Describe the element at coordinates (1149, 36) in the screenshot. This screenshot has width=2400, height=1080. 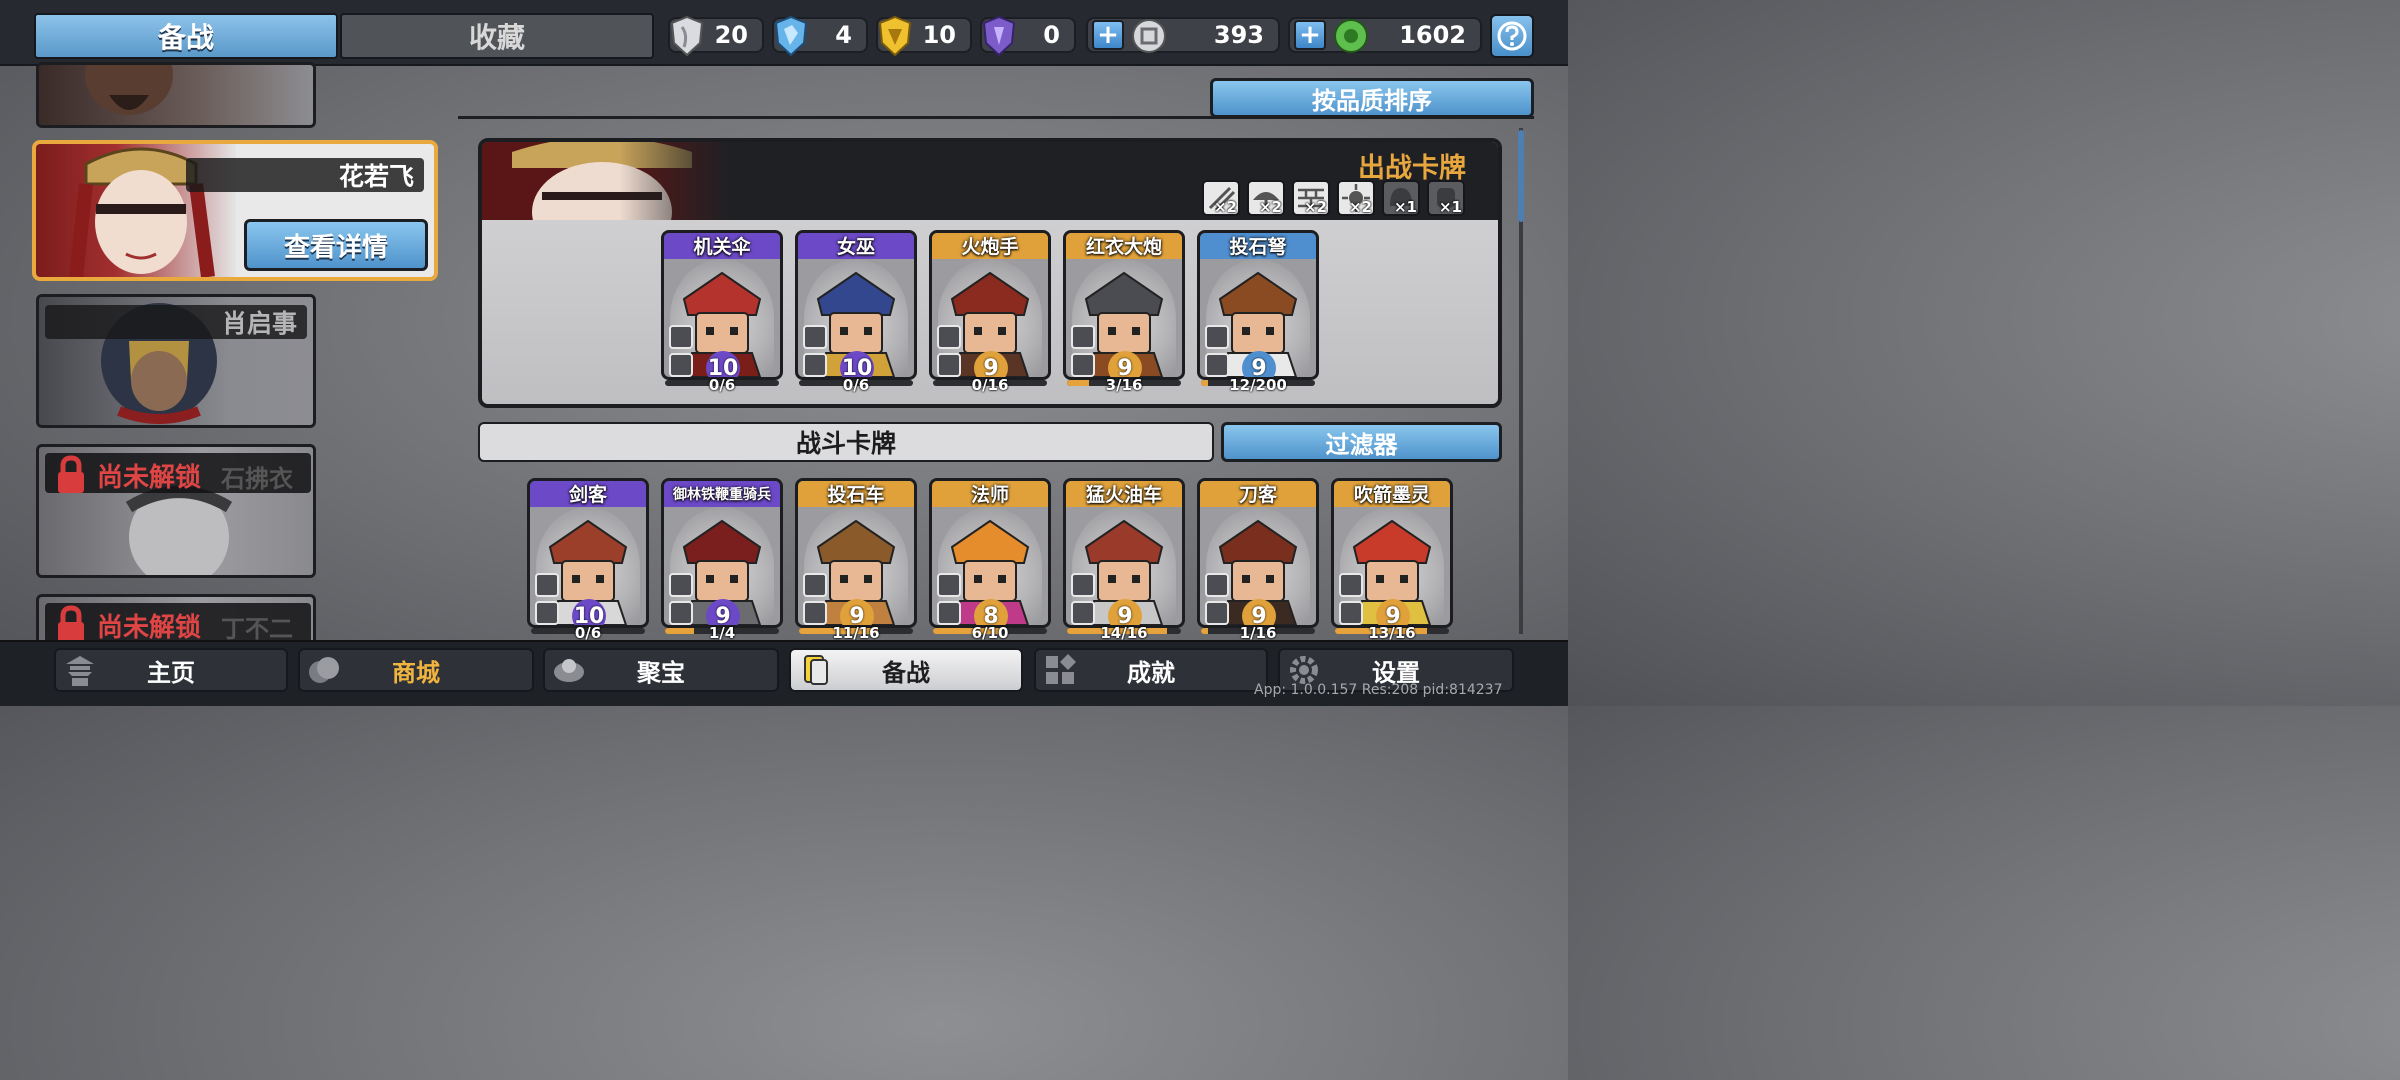
I see `silver-coin-icon` at that location.